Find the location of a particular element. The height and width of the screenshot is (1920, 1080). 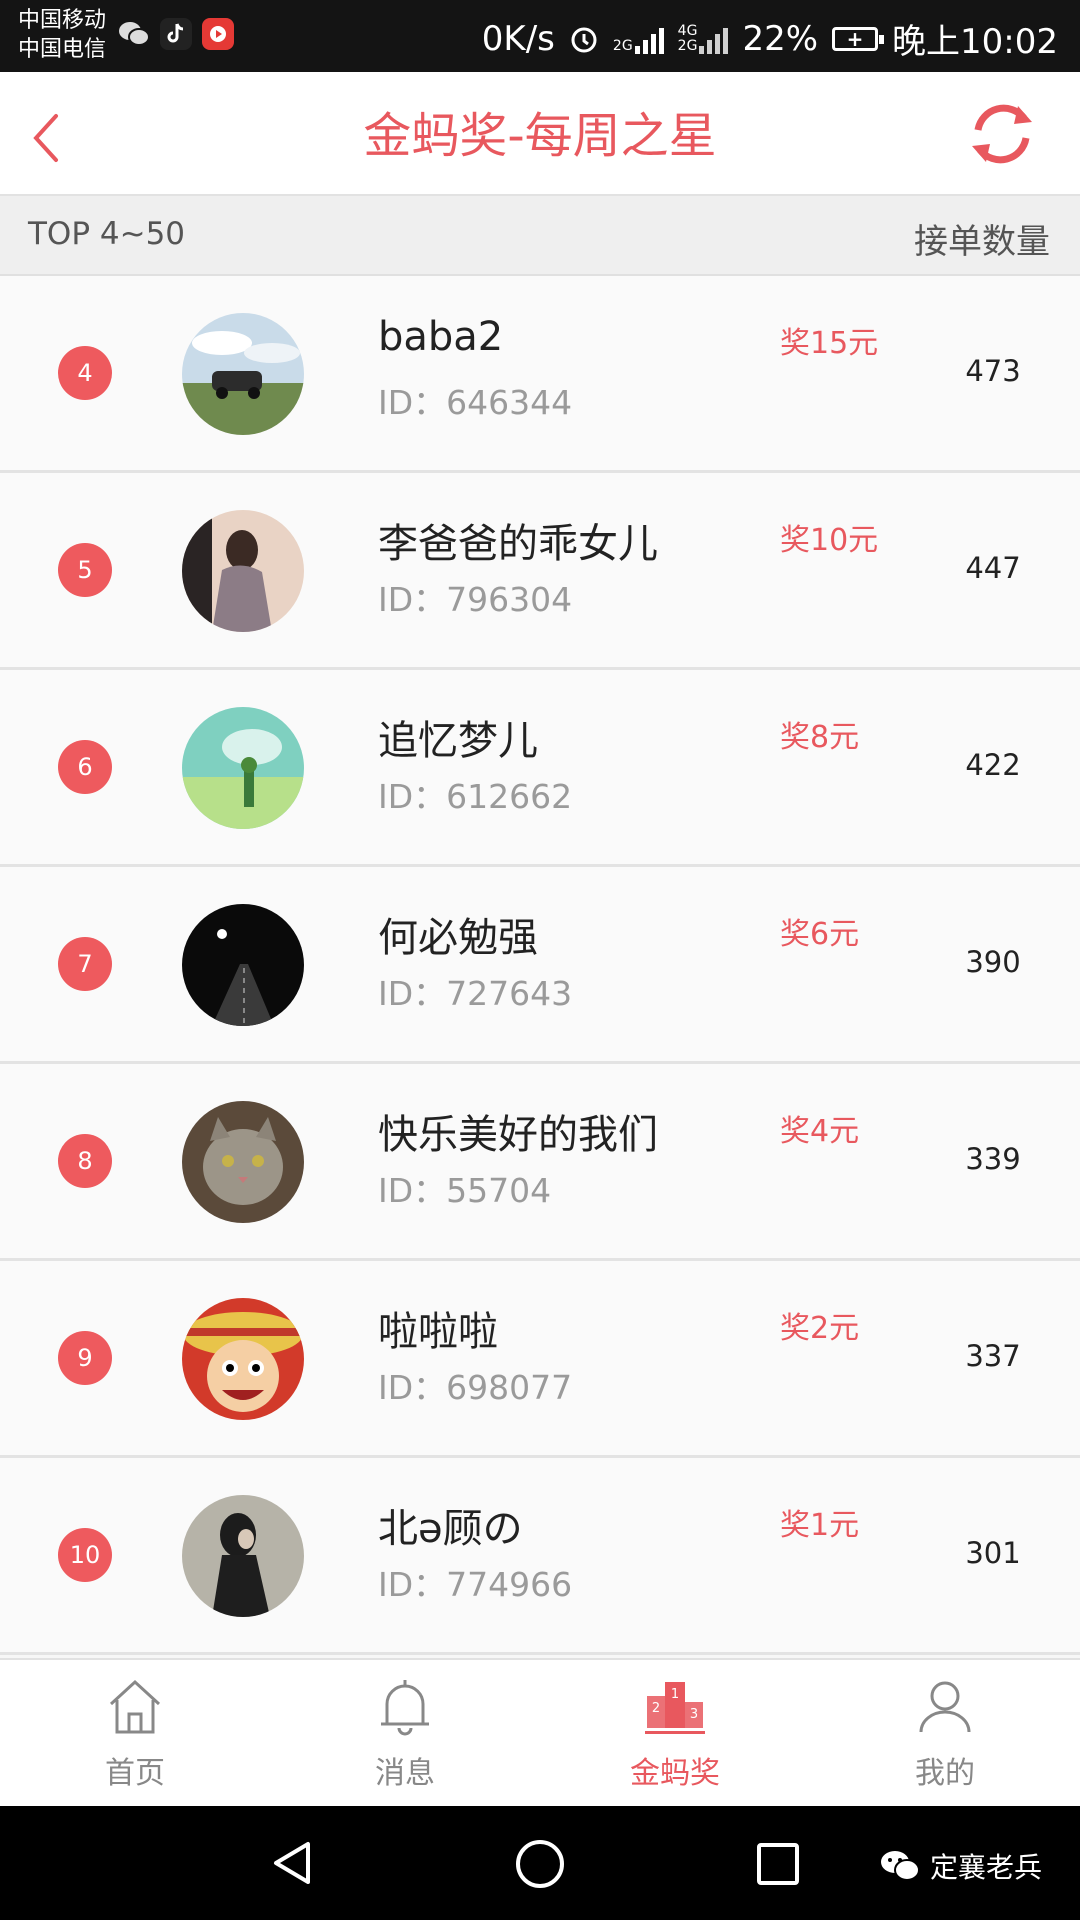

circle-home-icon is located at coordinates (540, 1864).